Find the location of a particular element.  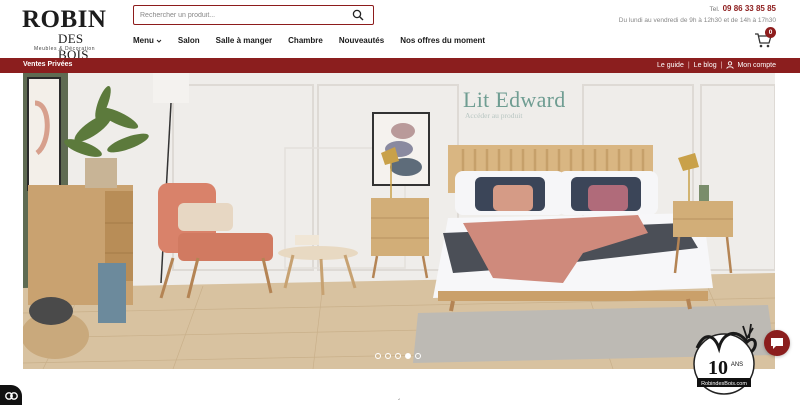

hero-title: Lit Edward is located at coordinates (514, 100).